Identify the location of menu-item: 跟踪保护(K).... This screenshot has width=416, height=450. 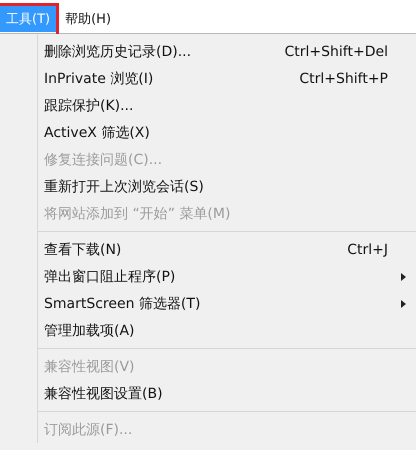
(227, 105).